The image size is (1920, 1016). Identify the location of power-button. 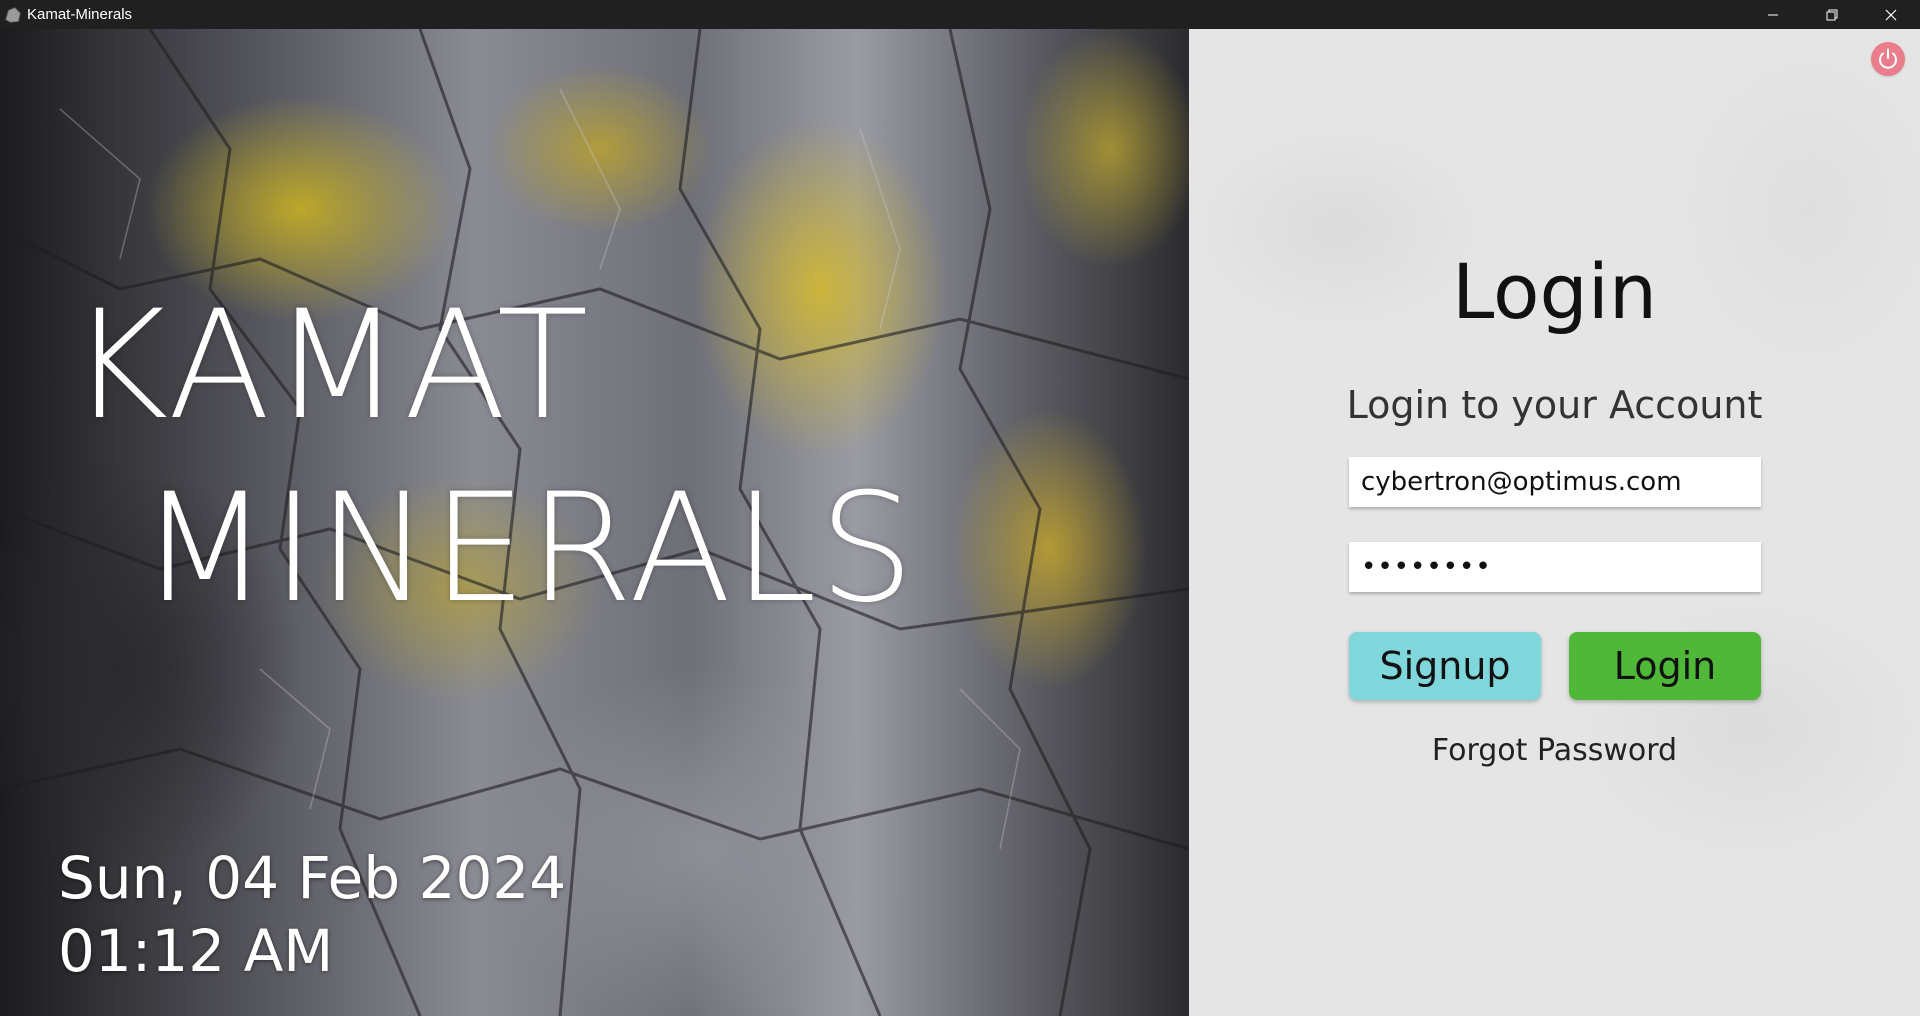
(1888, 59).